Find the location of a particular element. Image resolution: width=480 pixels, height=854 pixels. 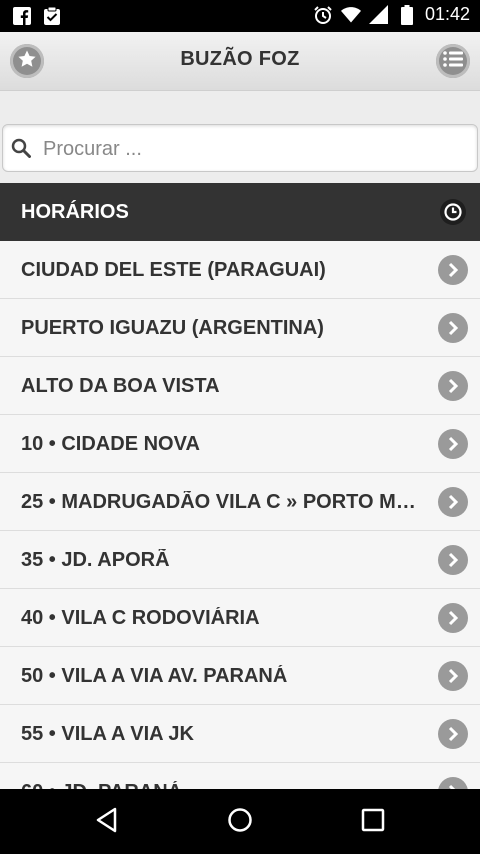

route-row: 50 • VILA A VIA AV. PARANÁ is located at coordinates (240, 676).